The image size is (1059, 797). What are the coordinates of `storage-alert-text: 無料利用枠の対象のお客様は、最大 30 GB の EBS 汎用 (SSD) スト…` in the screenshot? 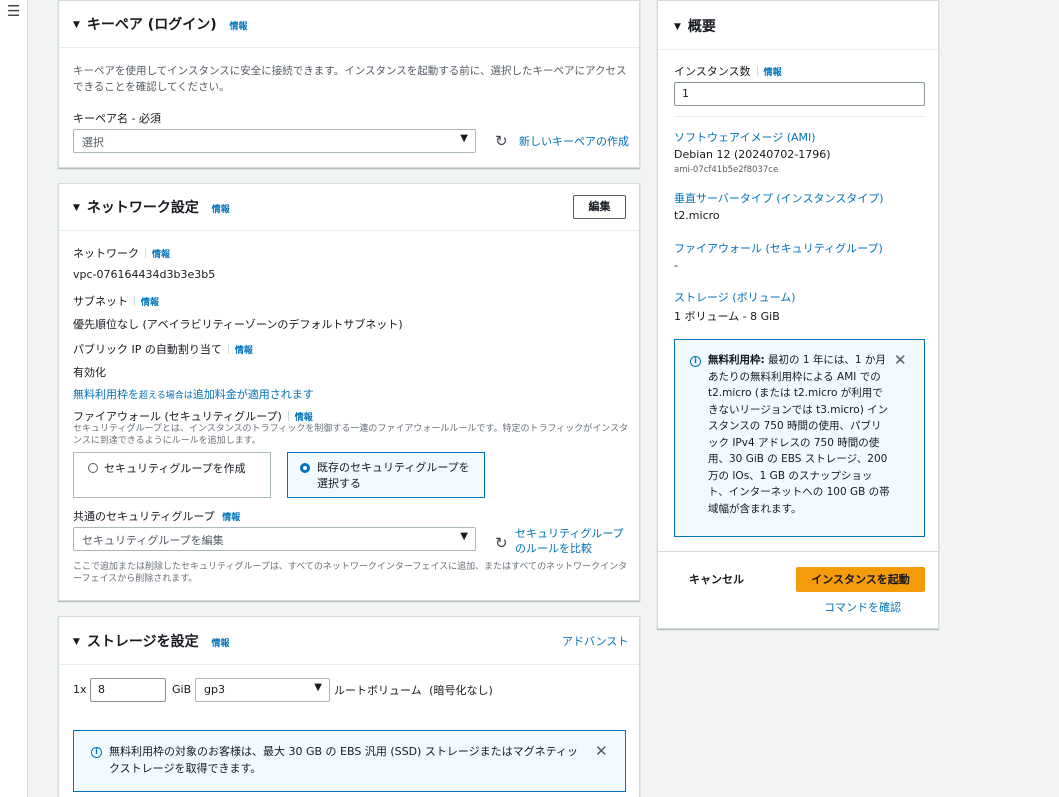 It's located at (343, 760).